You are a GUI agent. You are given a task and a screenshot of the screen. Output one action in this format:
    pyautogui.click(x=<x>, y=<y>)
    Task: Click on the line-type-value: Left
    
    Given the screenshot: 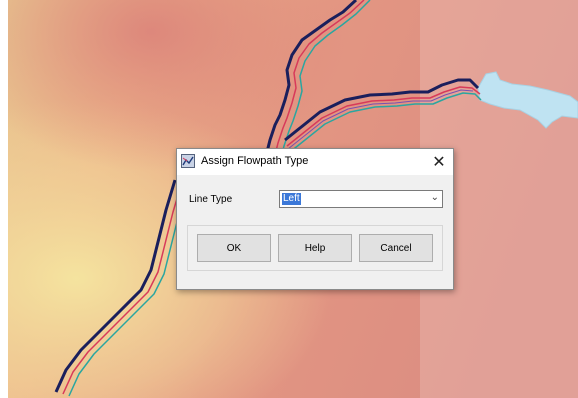 What is the action you would take?
    pyautogui.click(x=291, y=199)
    